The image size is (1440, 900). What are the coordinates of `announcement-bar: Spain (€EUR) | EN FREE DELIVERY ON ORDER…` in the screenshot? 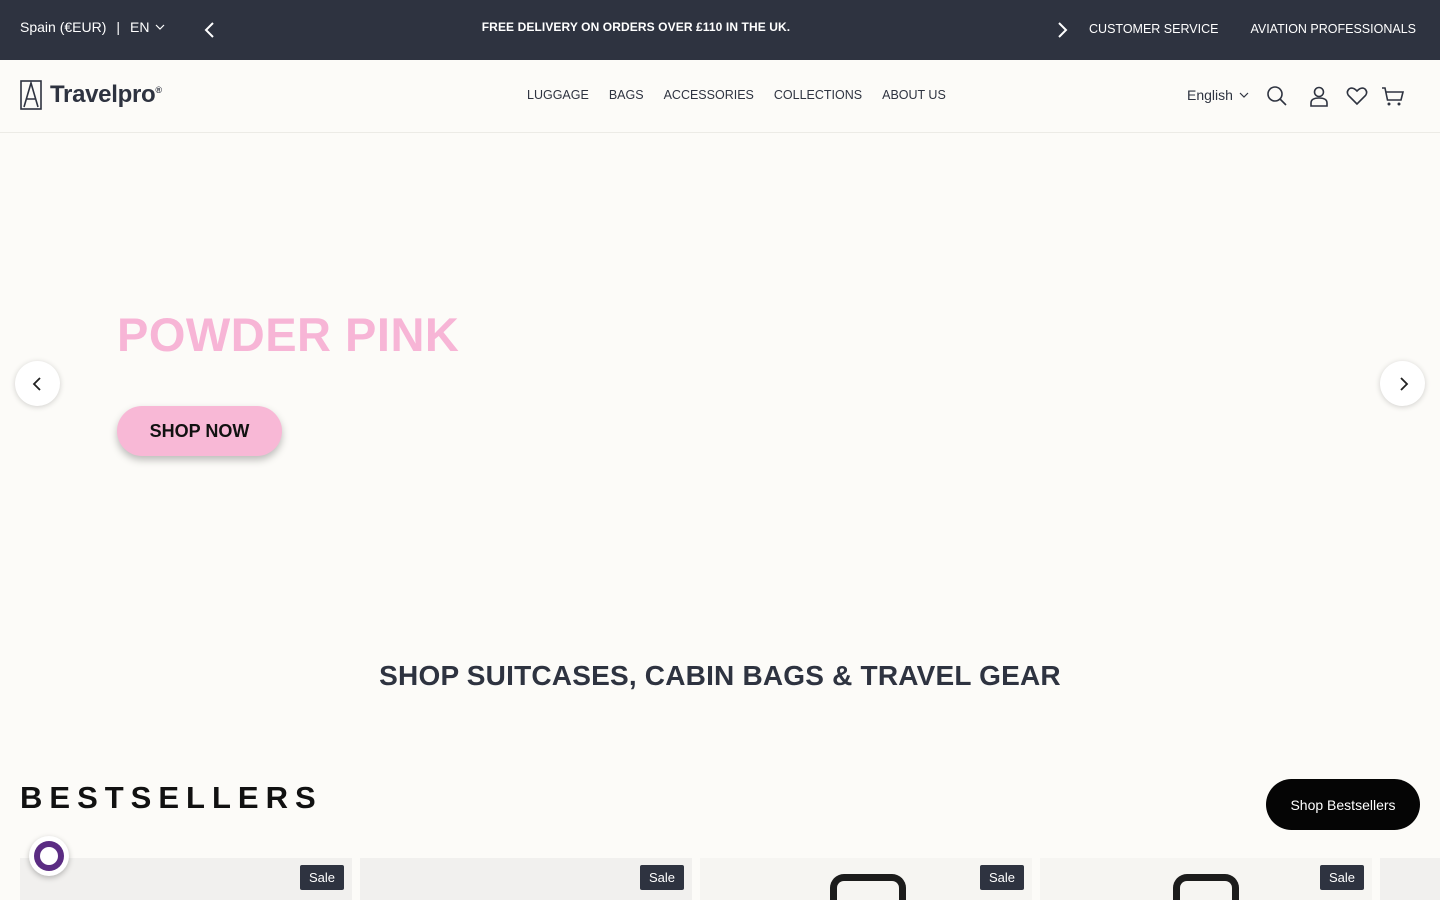 It's located at (720, 30).